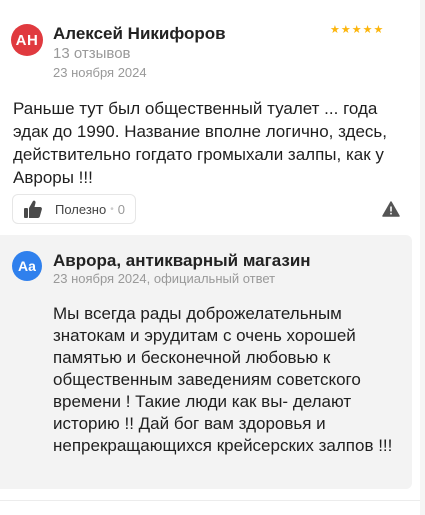 The width and height of the screenshot is (425, 515). Describe the element at coordinates (164, 278) in the screenshot. I see `reply-meta: 23 ноября 2024, официальный ответ` at that location.